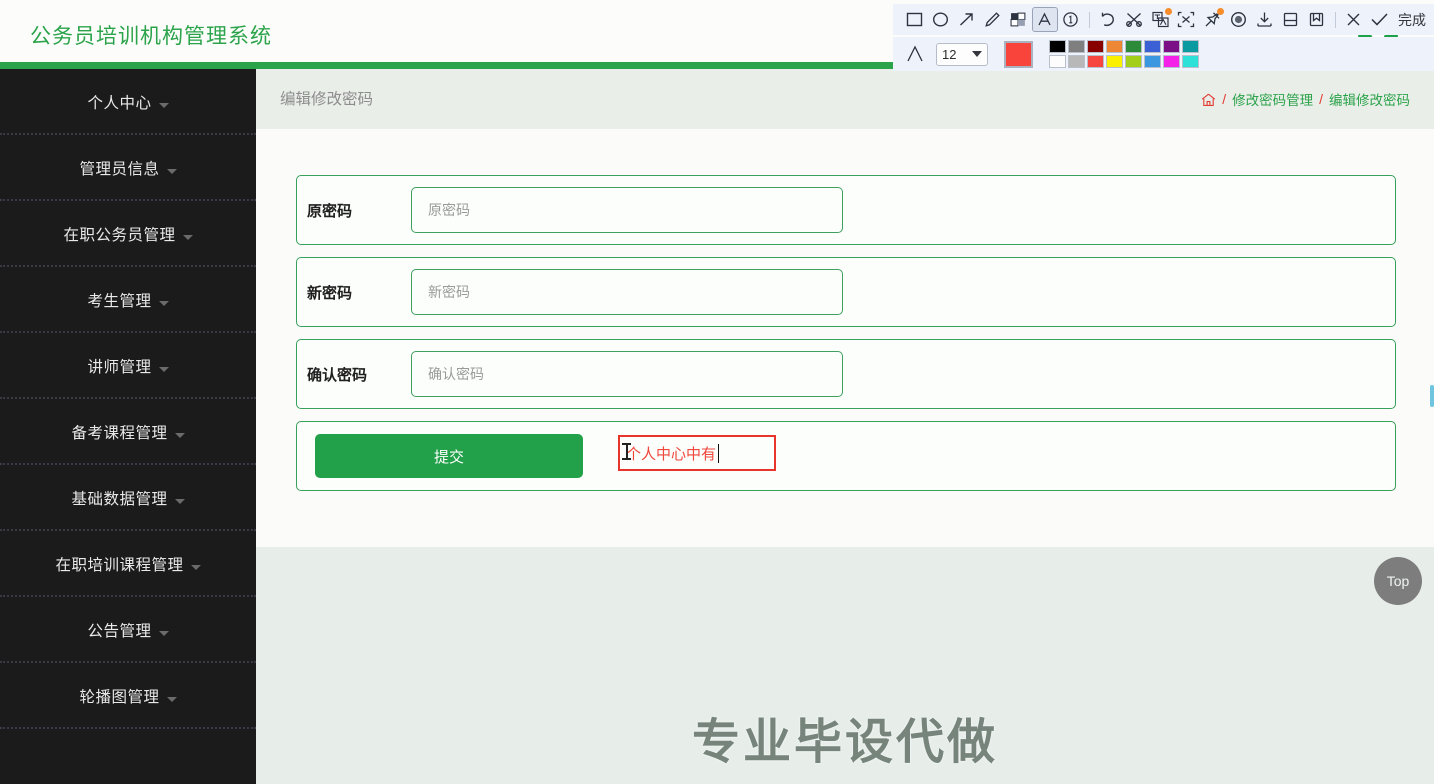 This screenshot has width=1434, height=784. Describe the element at coordinates (119, 169) in the screenshot. I see `sidebar-item-label: 管理员信息` at that location.